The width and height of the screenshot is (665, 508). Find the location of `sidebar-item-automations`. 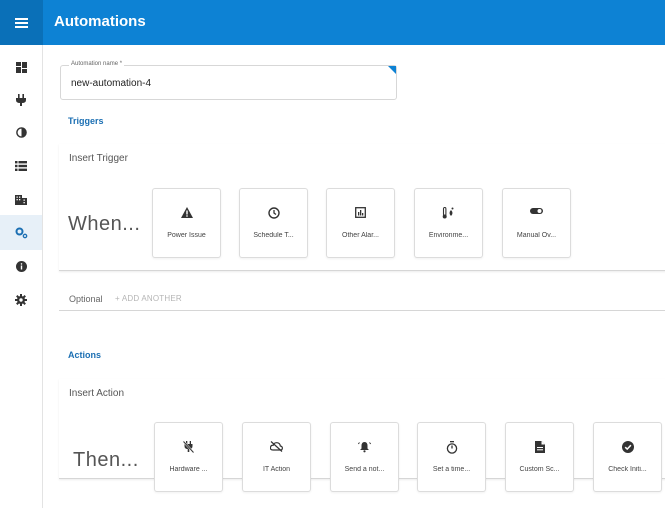

sidebar-item-automations is located at coordinates (21, 232).